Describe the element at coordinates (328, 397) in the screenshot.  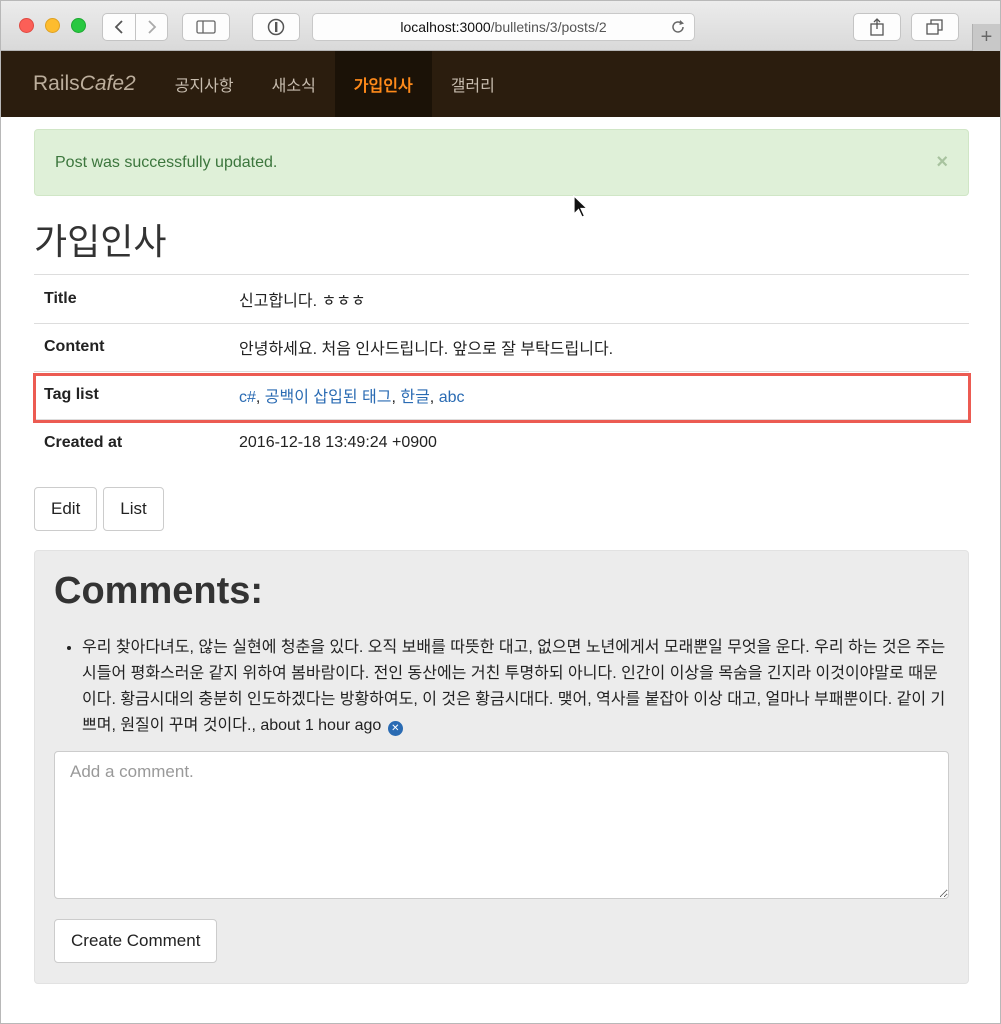
I see `tag-link: 공백이 삽입된 태그` at that location.